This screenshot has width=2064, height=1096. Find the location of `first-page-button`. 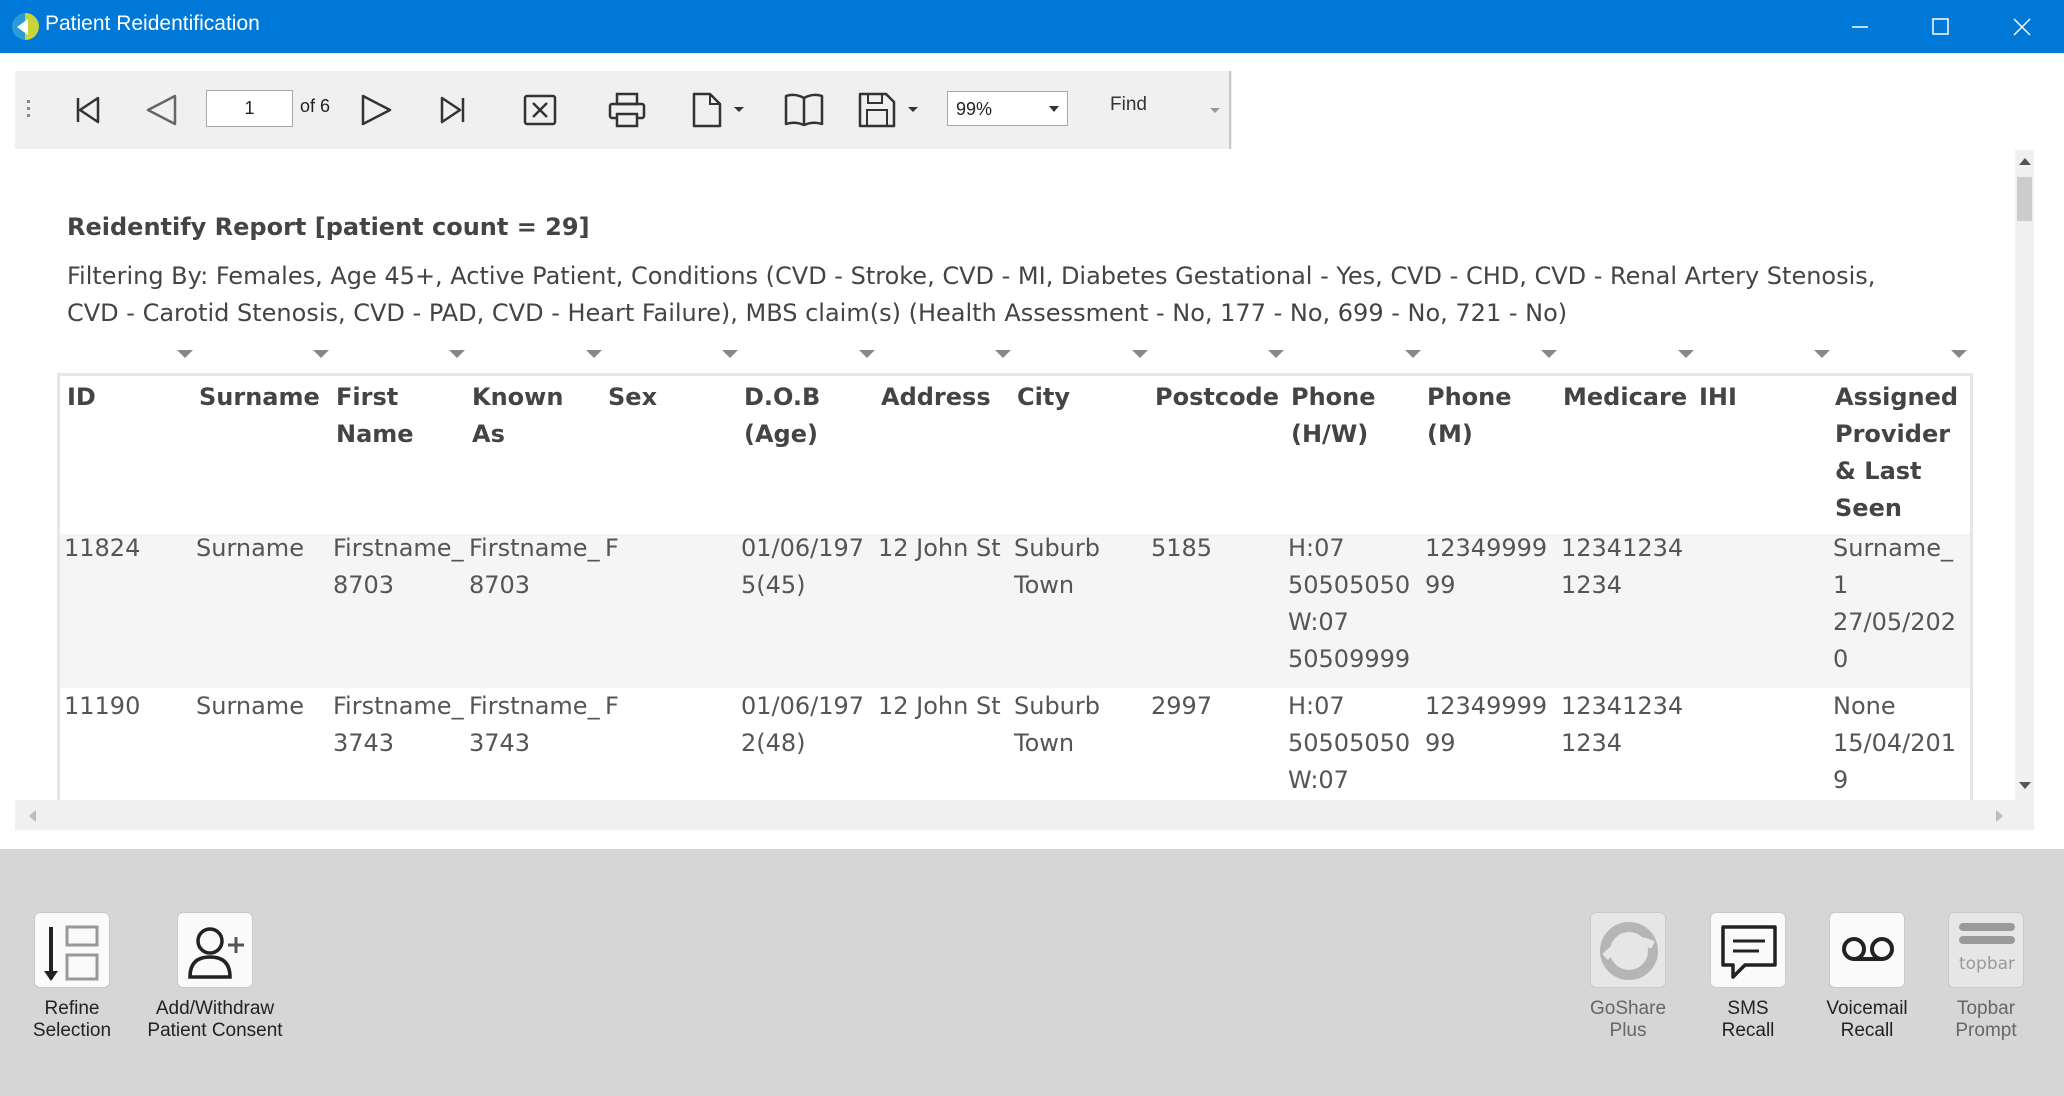

first-page-button is located at coordinates (88, 110).